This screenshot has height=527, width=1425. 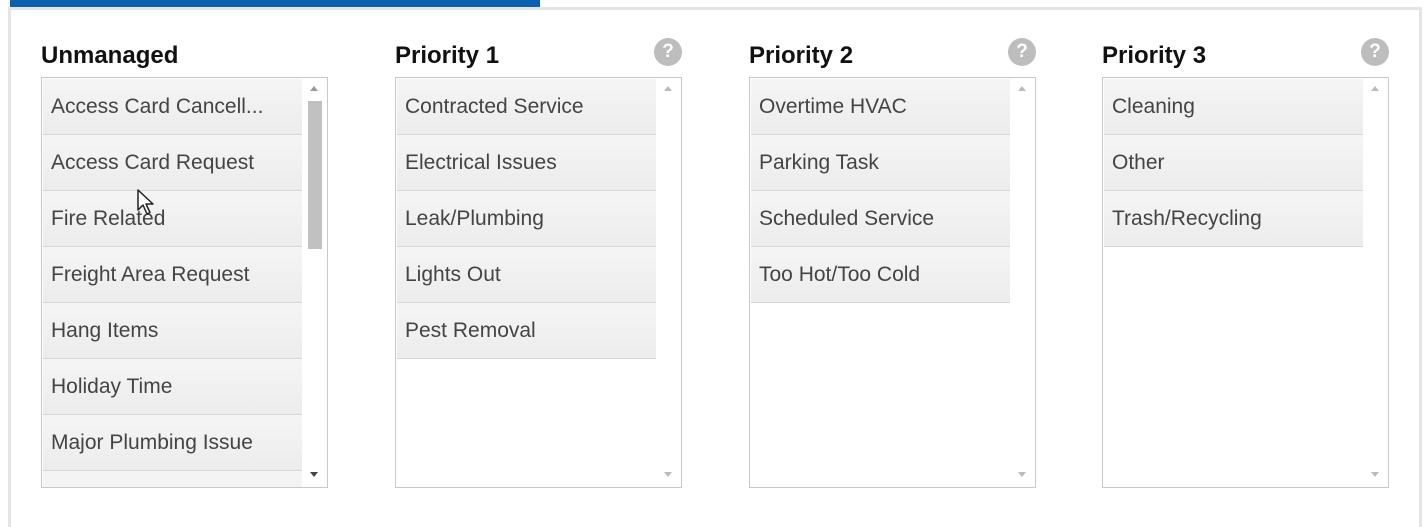 I want to click on scroll-thumb, so click(x=315, y=175).